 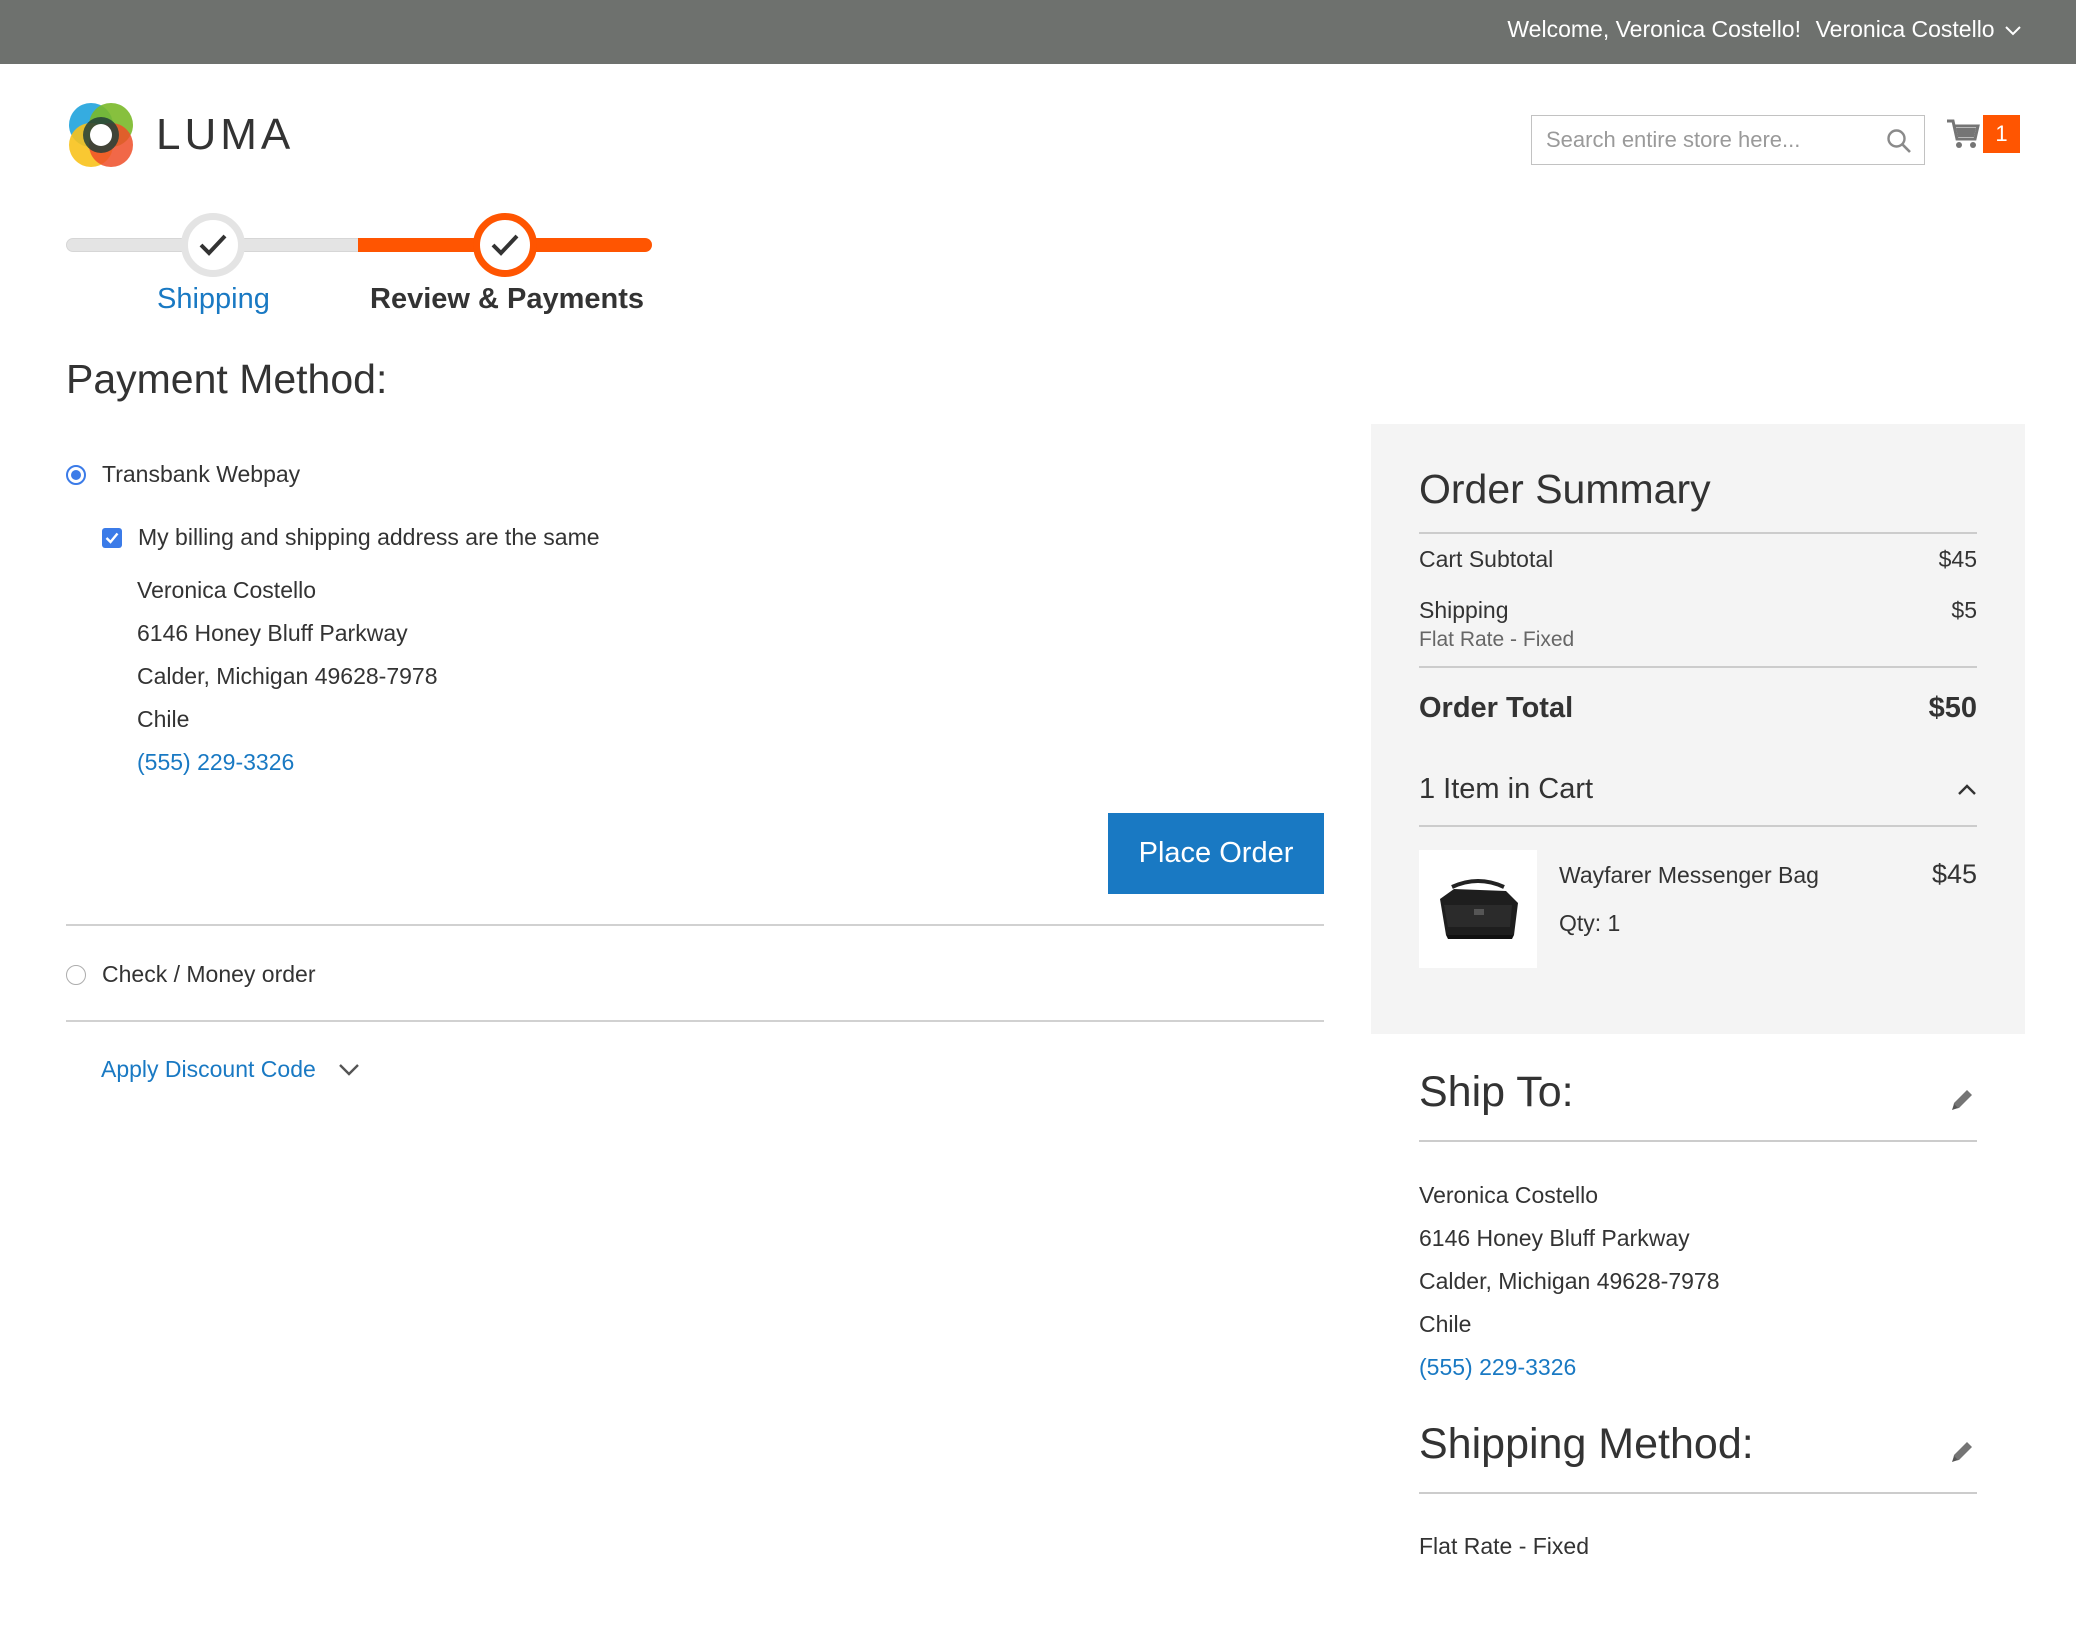 What do you see at coordinates (1569, 1367) in the screenshot?
I see `ship-to-phone-link: (555) 229-3326` at bounding box center [1569, 1367].